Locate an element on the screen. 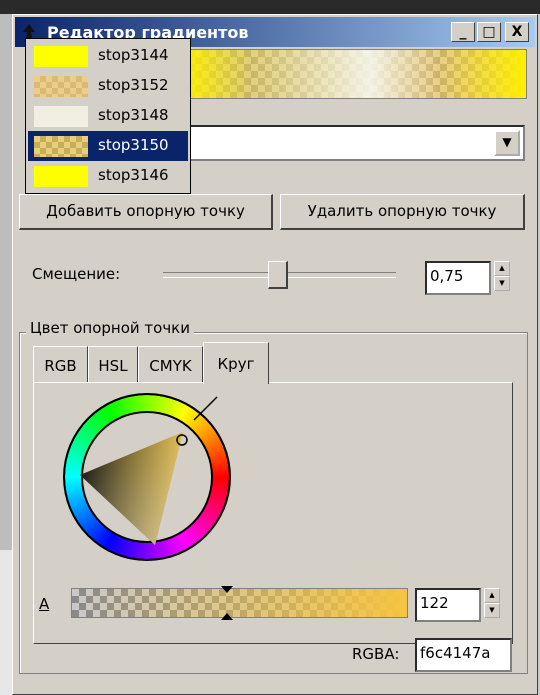 This screenshot has height=695, width=540. list-item: stop3152 is located at coordinates (108, 86).